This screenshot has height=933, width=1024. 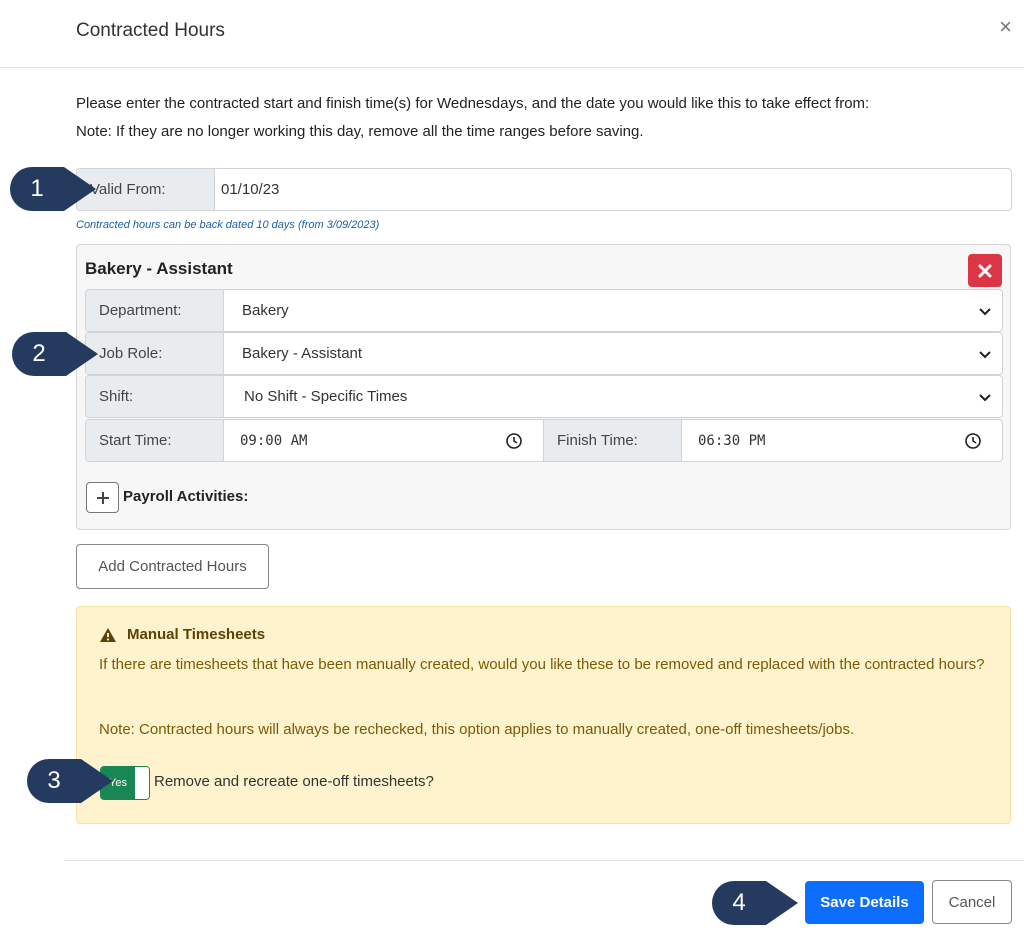 I want to click on shift-select: No Shift - Specific Times, so click(x=613, y=396).